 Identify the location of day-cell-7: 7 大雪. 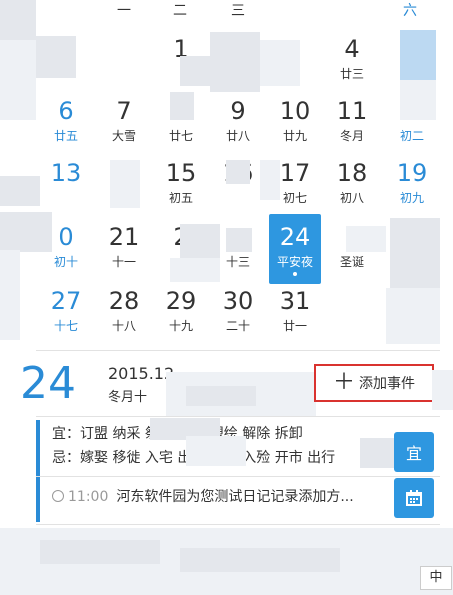
(124, 128).